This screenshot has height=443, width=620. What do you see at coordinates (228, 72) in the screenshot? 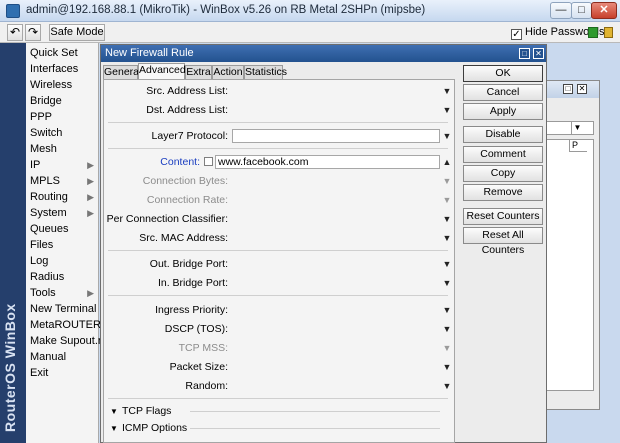
I see `tab-action: Action` at bounding box center [228, 72].